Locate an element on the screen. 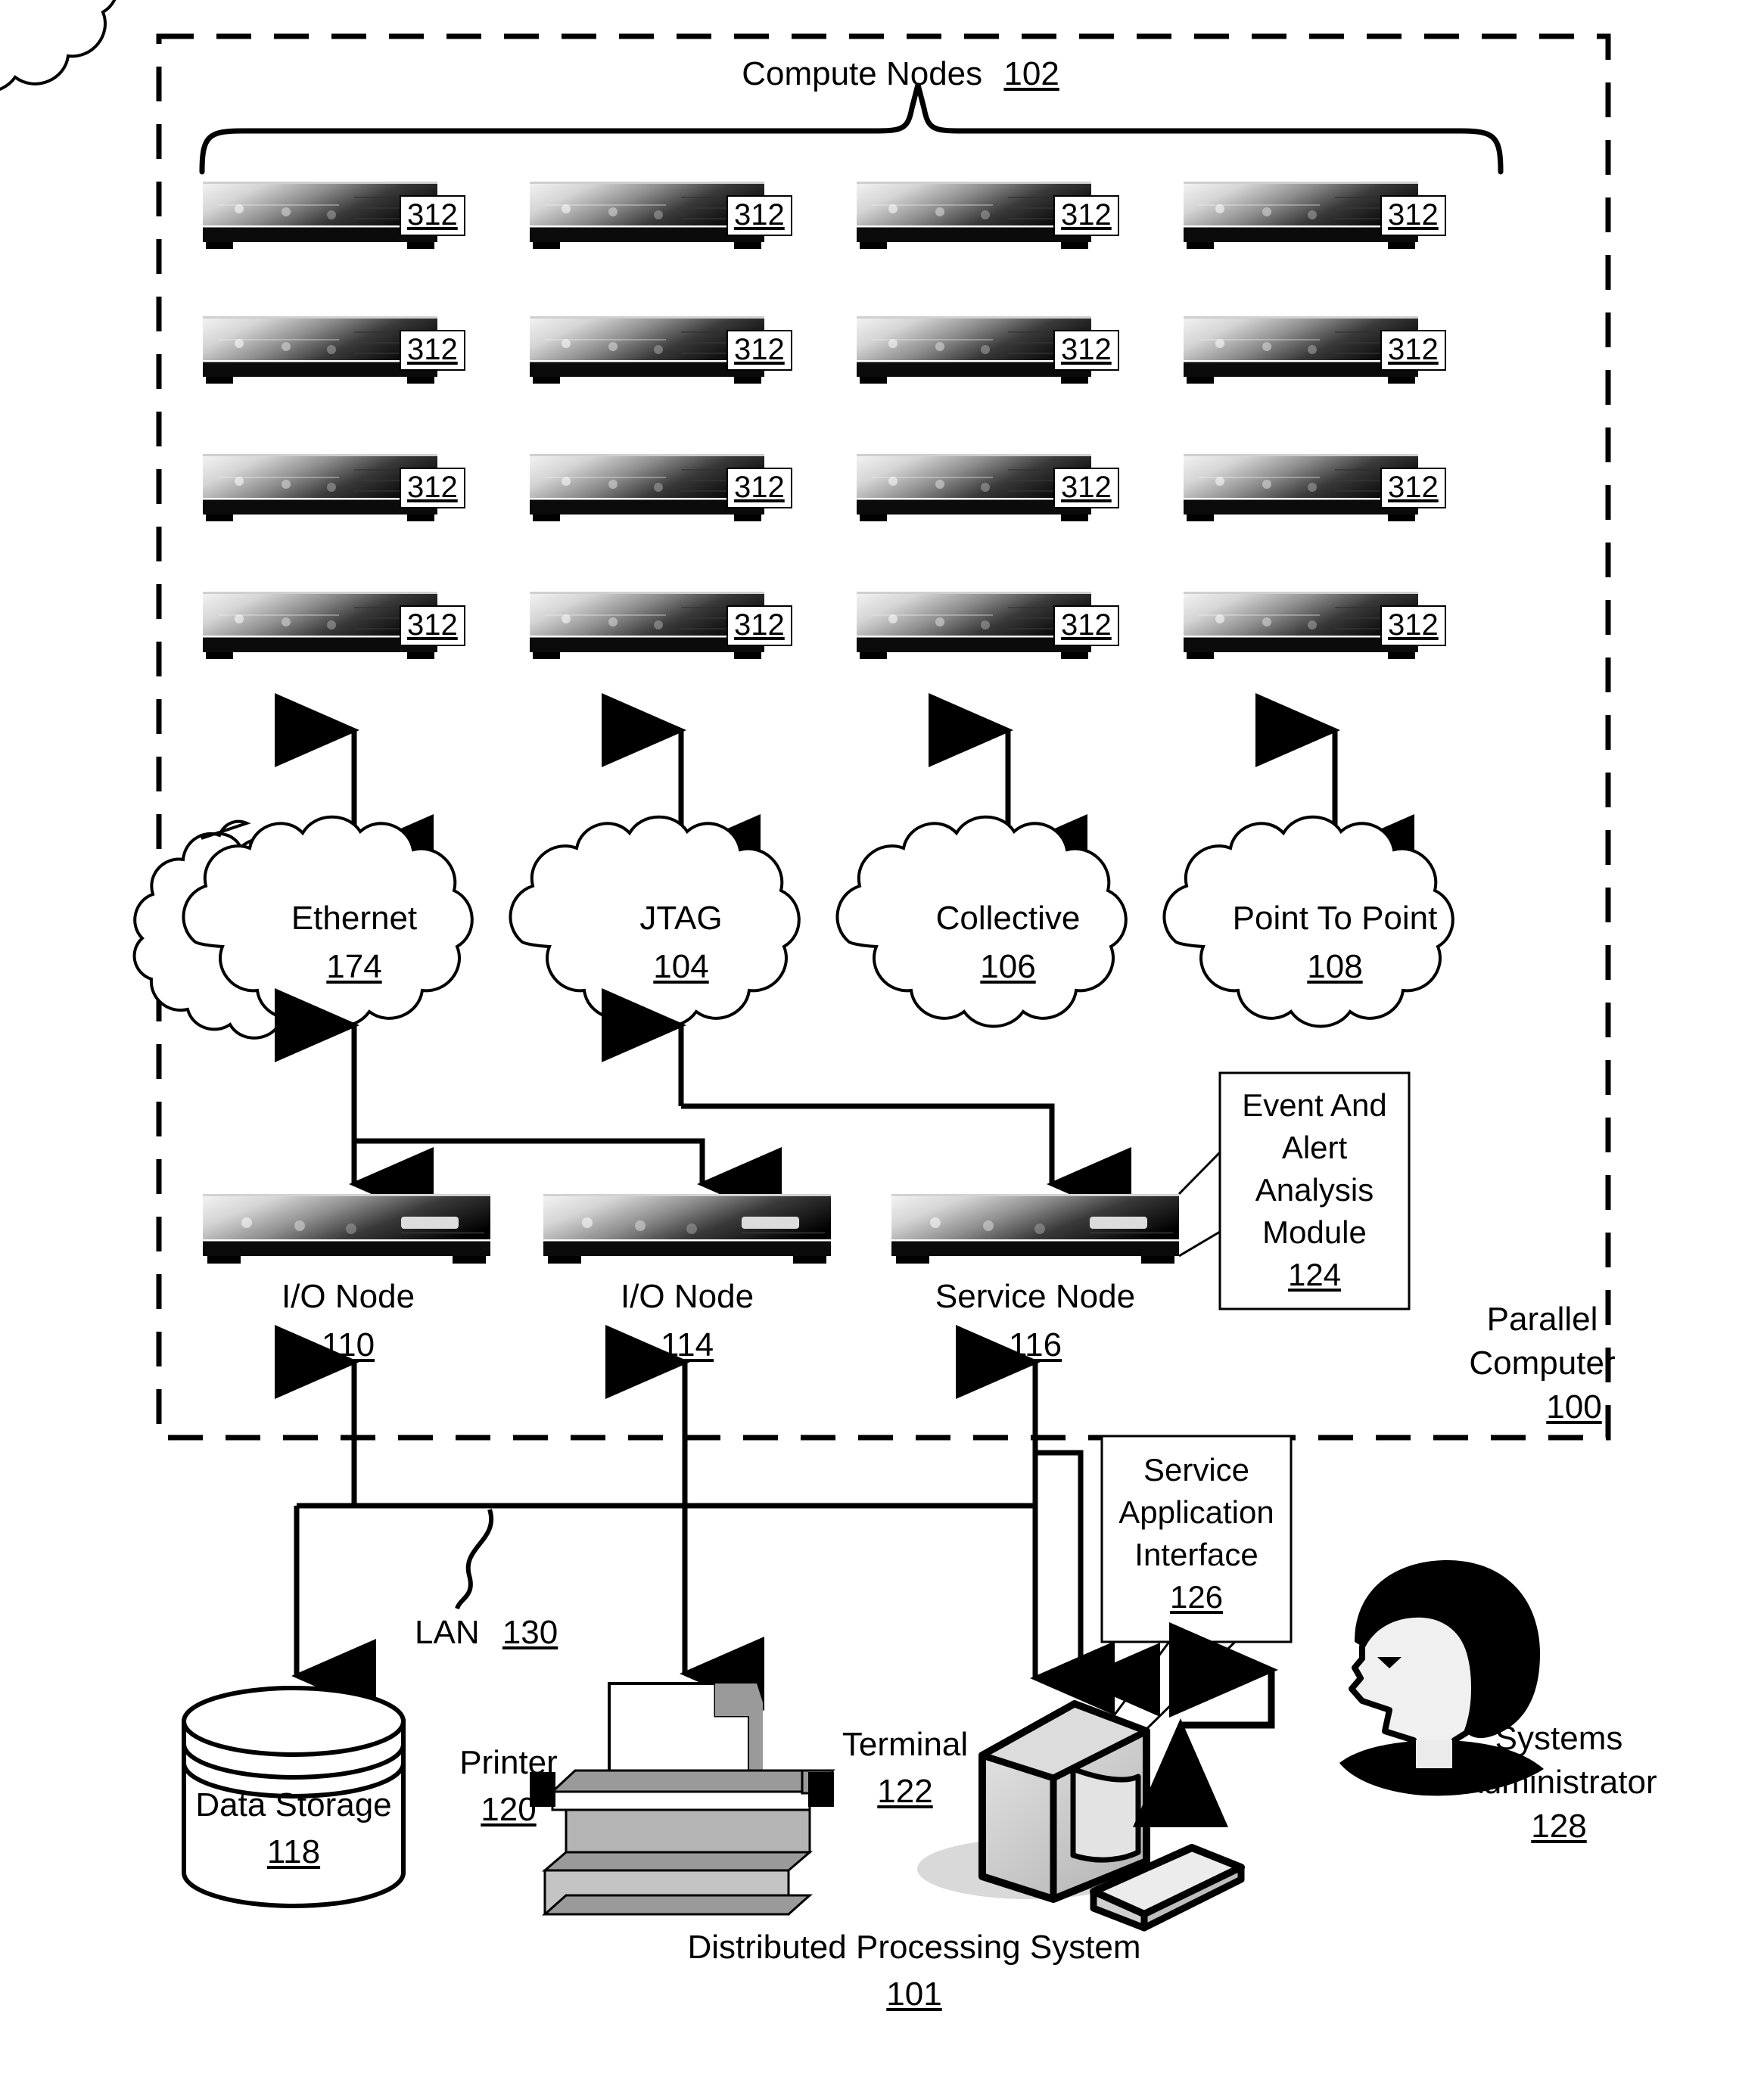  compute-nodes-ref: 102 is located at coordinates (1031, 73).